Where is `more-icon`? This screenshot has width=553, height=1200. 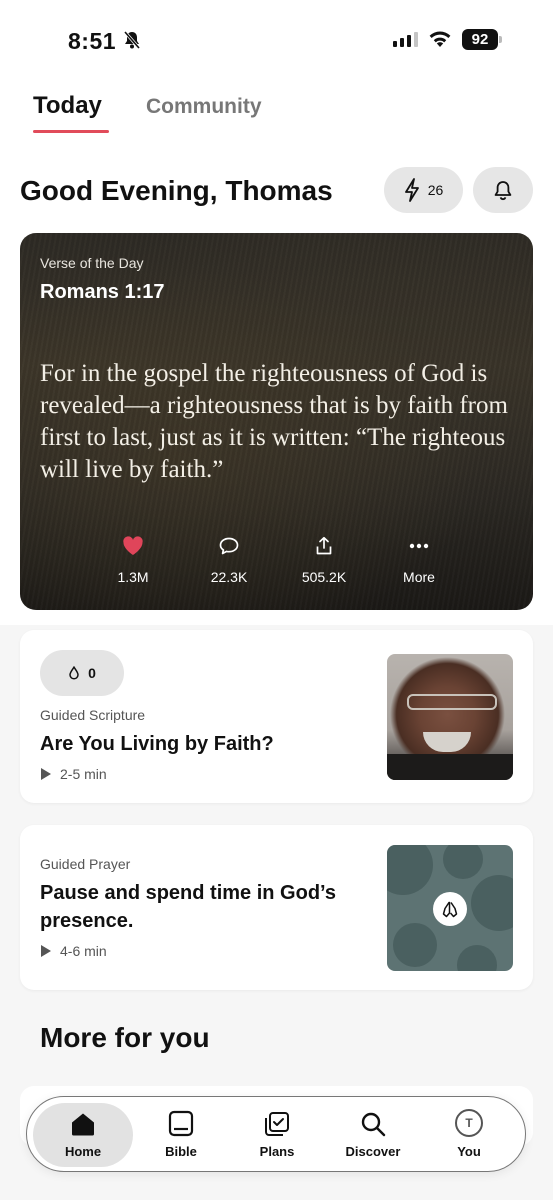 more-icon is located at coordinates (419, 546).